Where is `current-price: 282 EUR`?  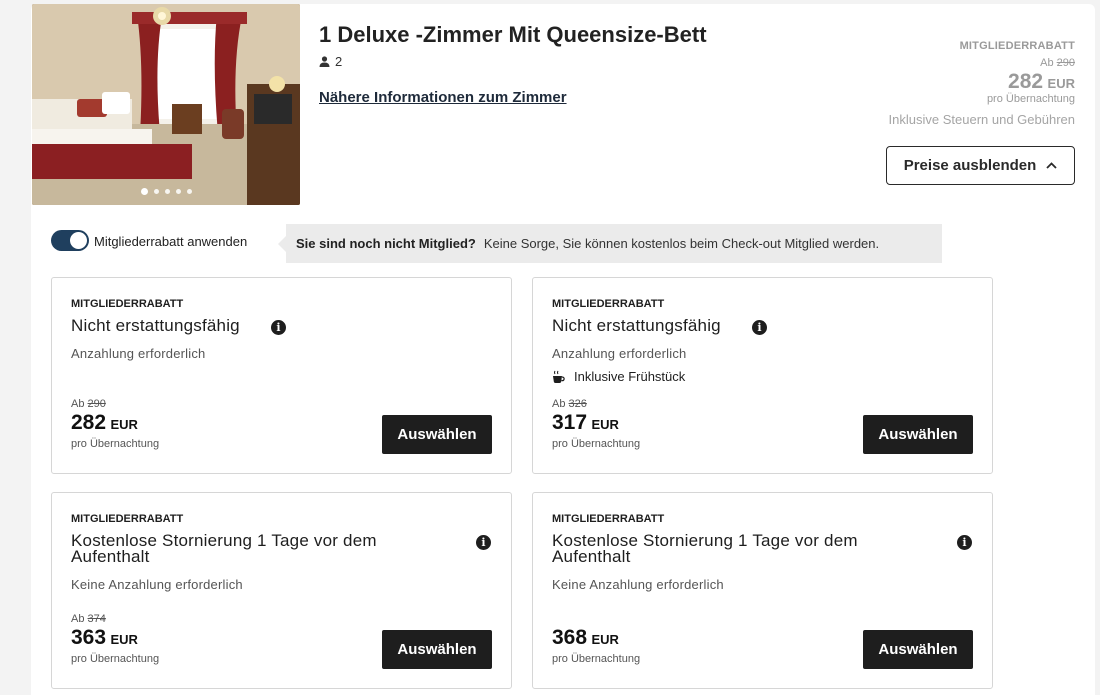
current-price: 282 EUR is located at coordinates (982, 82).